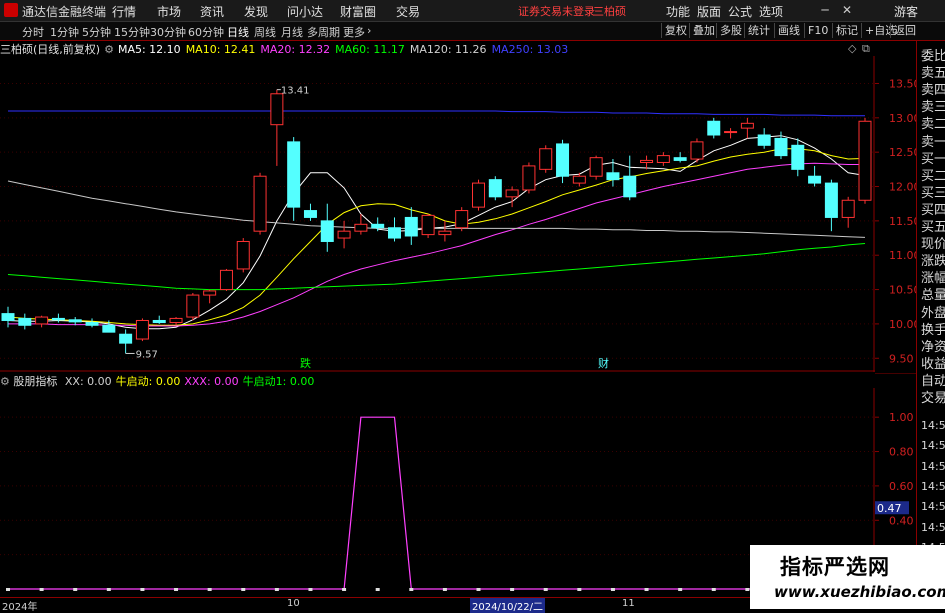  What do you see at coordinates (354, 32) in the screenshot?
I see `period-tab: 更多` at bounding box center [354, 32].